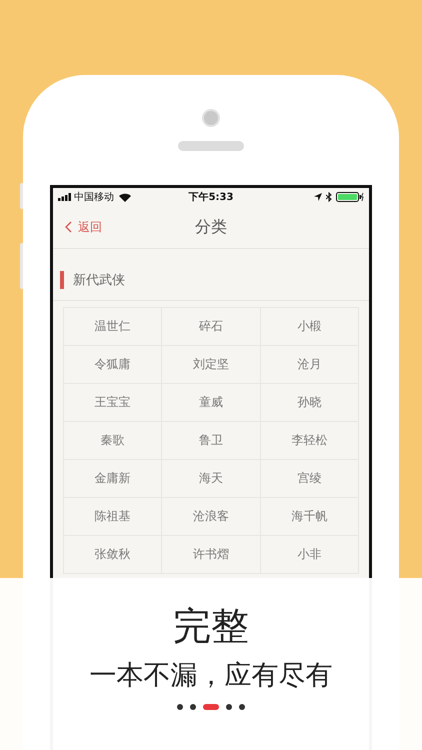  What do you see at coordinates (94, 197) in the screenshot?
I see `carrier-name: 中国移动` at bounding box center [94, 197].